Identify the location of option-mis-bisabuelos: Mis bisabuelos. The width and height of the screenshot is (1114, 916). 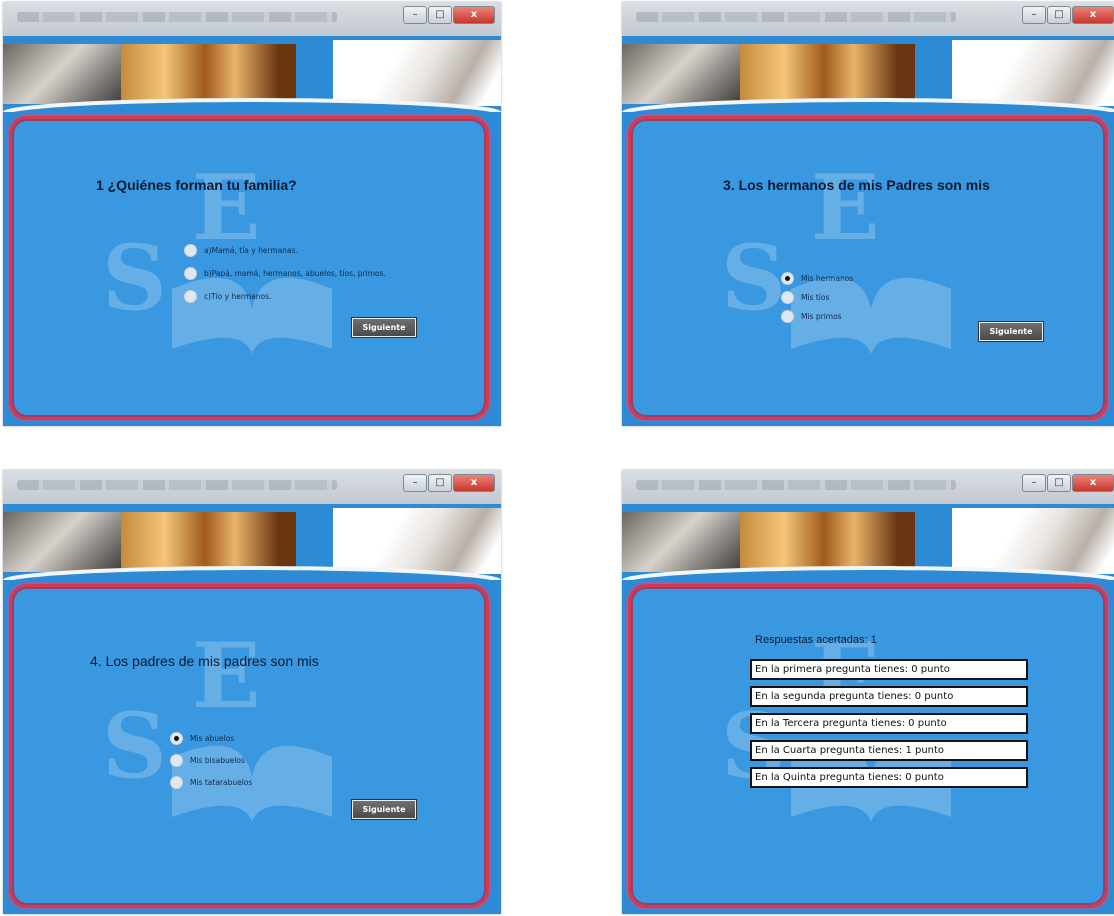
(211, 760).